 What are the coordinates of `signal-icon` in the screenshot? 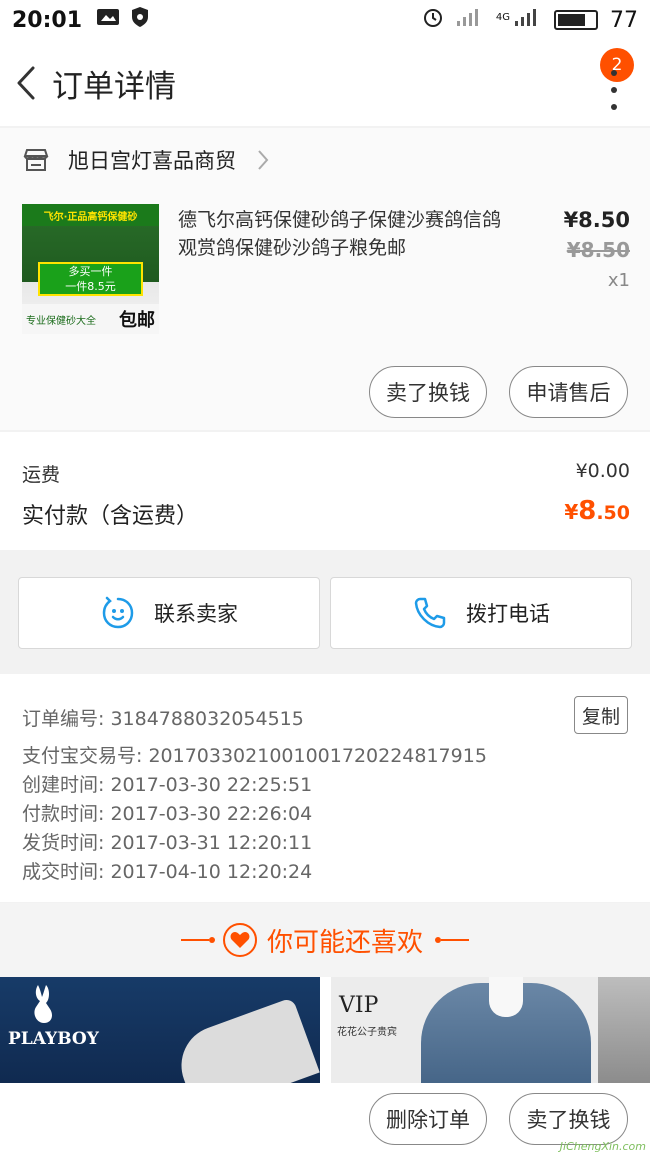 It's located at (470, 20).